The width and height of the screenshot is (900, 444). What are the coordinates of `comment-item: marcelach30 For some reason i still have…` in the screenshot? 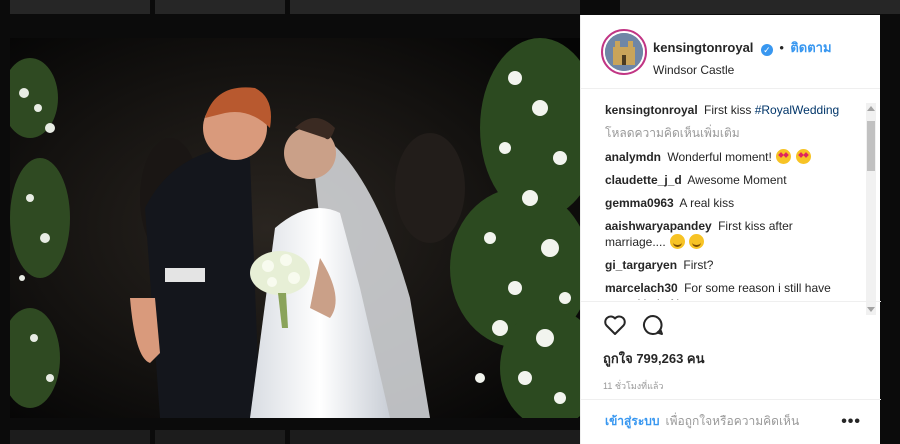 It's located at (728, 290).